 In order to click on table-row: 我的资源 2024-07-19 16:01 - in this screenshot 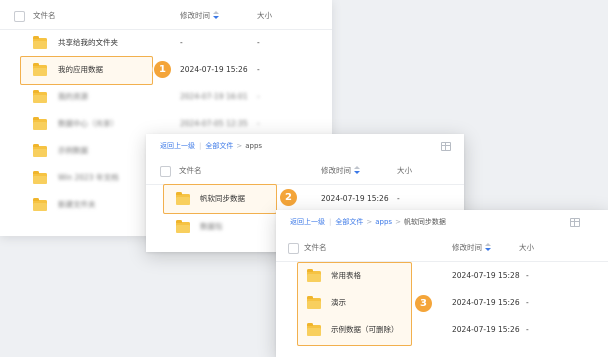, I will do `click(166, 96)`.